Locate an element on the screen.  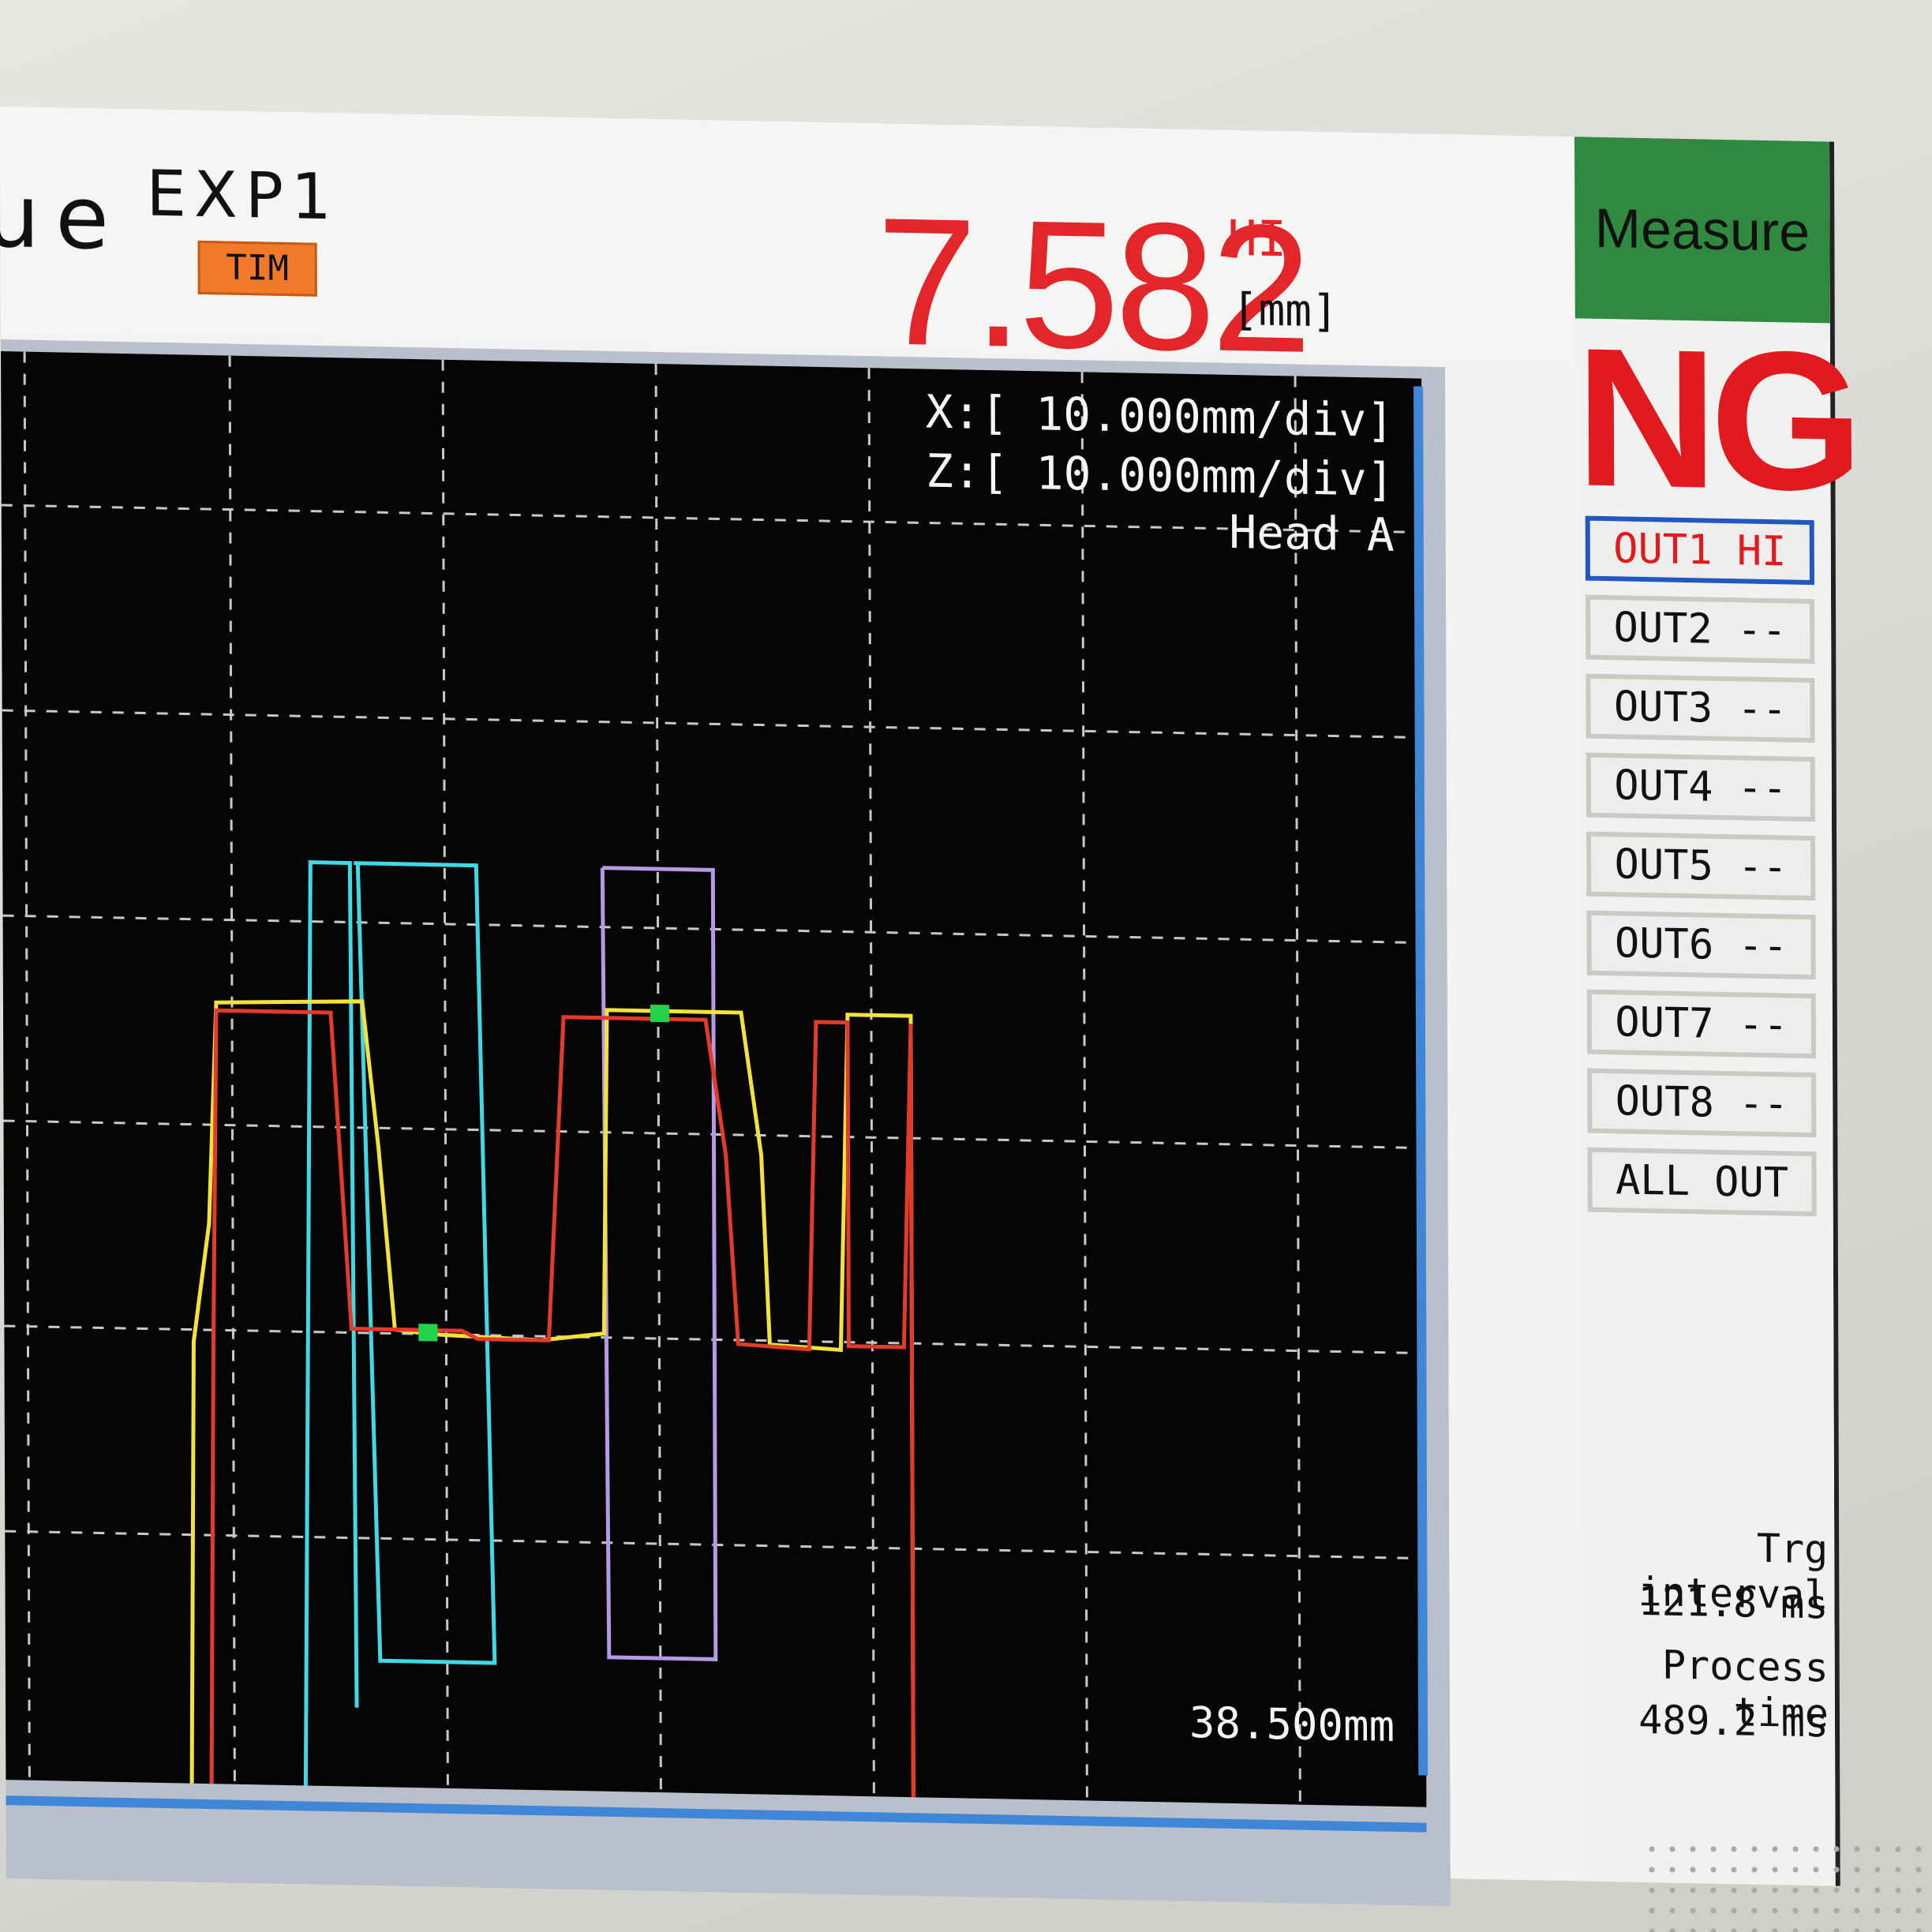
process-time-value: 489.2 ms is located at coordinates (1733, 1721).